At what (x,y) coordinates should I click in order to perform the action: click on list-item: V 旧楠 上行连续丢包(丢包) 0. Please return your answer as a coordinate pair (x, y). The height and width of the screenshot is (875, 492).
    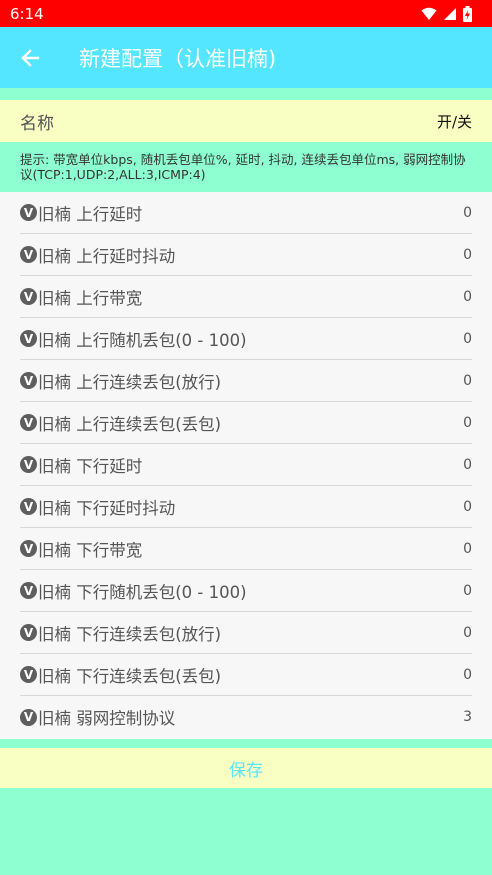
    Looking at the image, I should click on (246, 423).